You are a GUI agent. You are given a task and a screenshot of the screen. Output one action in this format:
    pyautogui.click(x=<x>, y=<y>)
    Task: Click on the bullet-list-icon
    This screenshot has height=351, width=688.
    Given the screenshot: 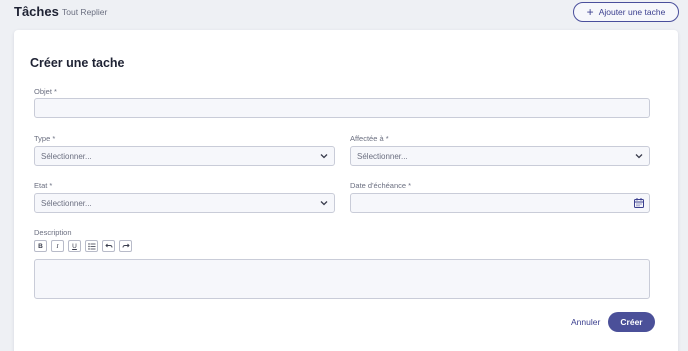 What is the action you would take?
    pyautogui.click(x=91, y=246)
    